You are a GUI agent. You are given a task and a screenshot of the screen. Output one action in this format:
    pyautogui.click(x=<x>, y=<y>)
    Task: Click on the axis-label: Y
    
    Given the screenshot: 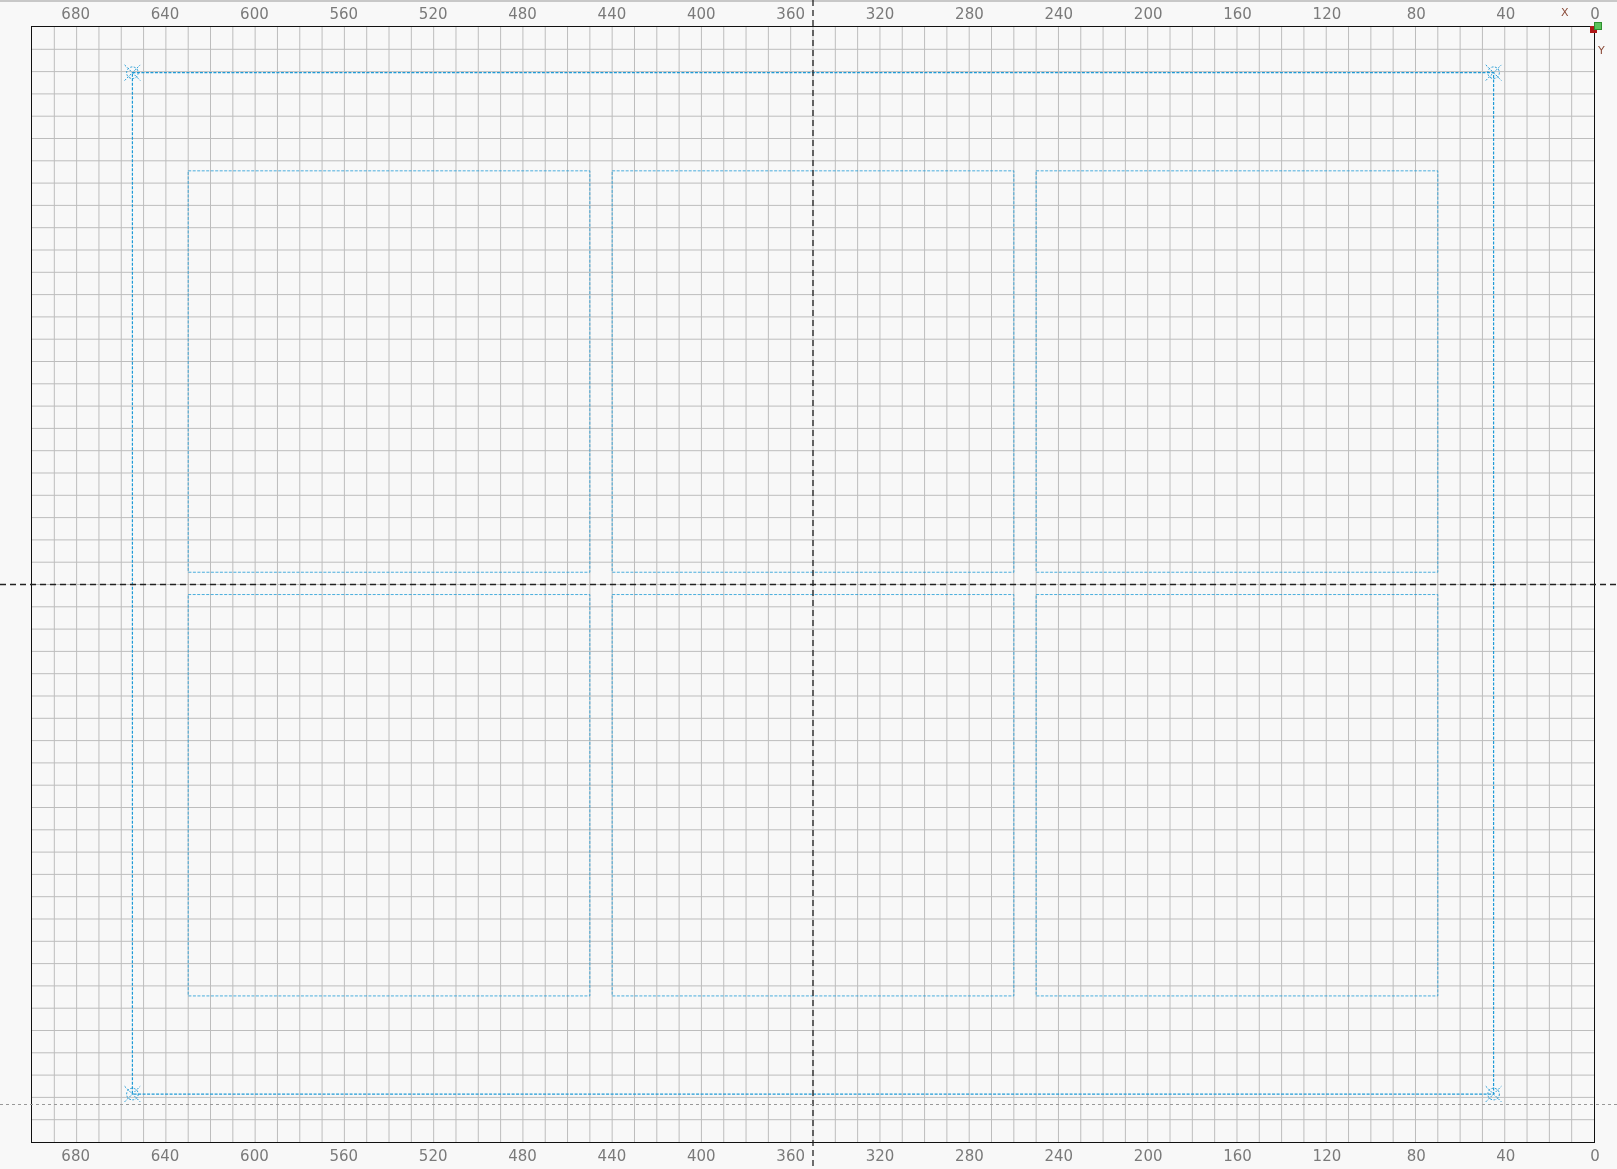 What is the action you would take?
    pyautogui.click(x=1601, y=50)
    